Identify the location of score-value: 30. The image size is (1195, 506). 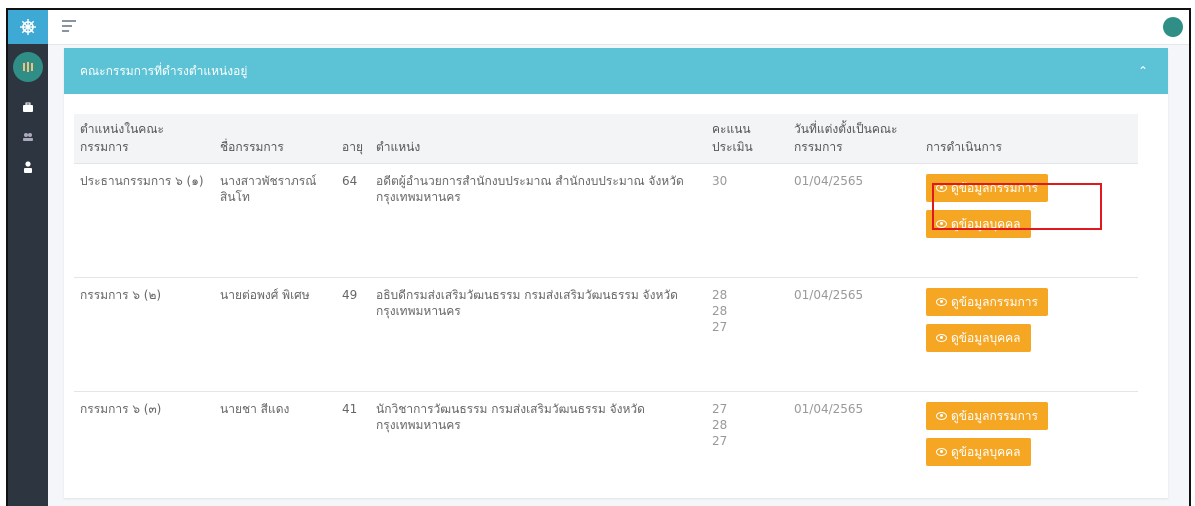
(720, 181).